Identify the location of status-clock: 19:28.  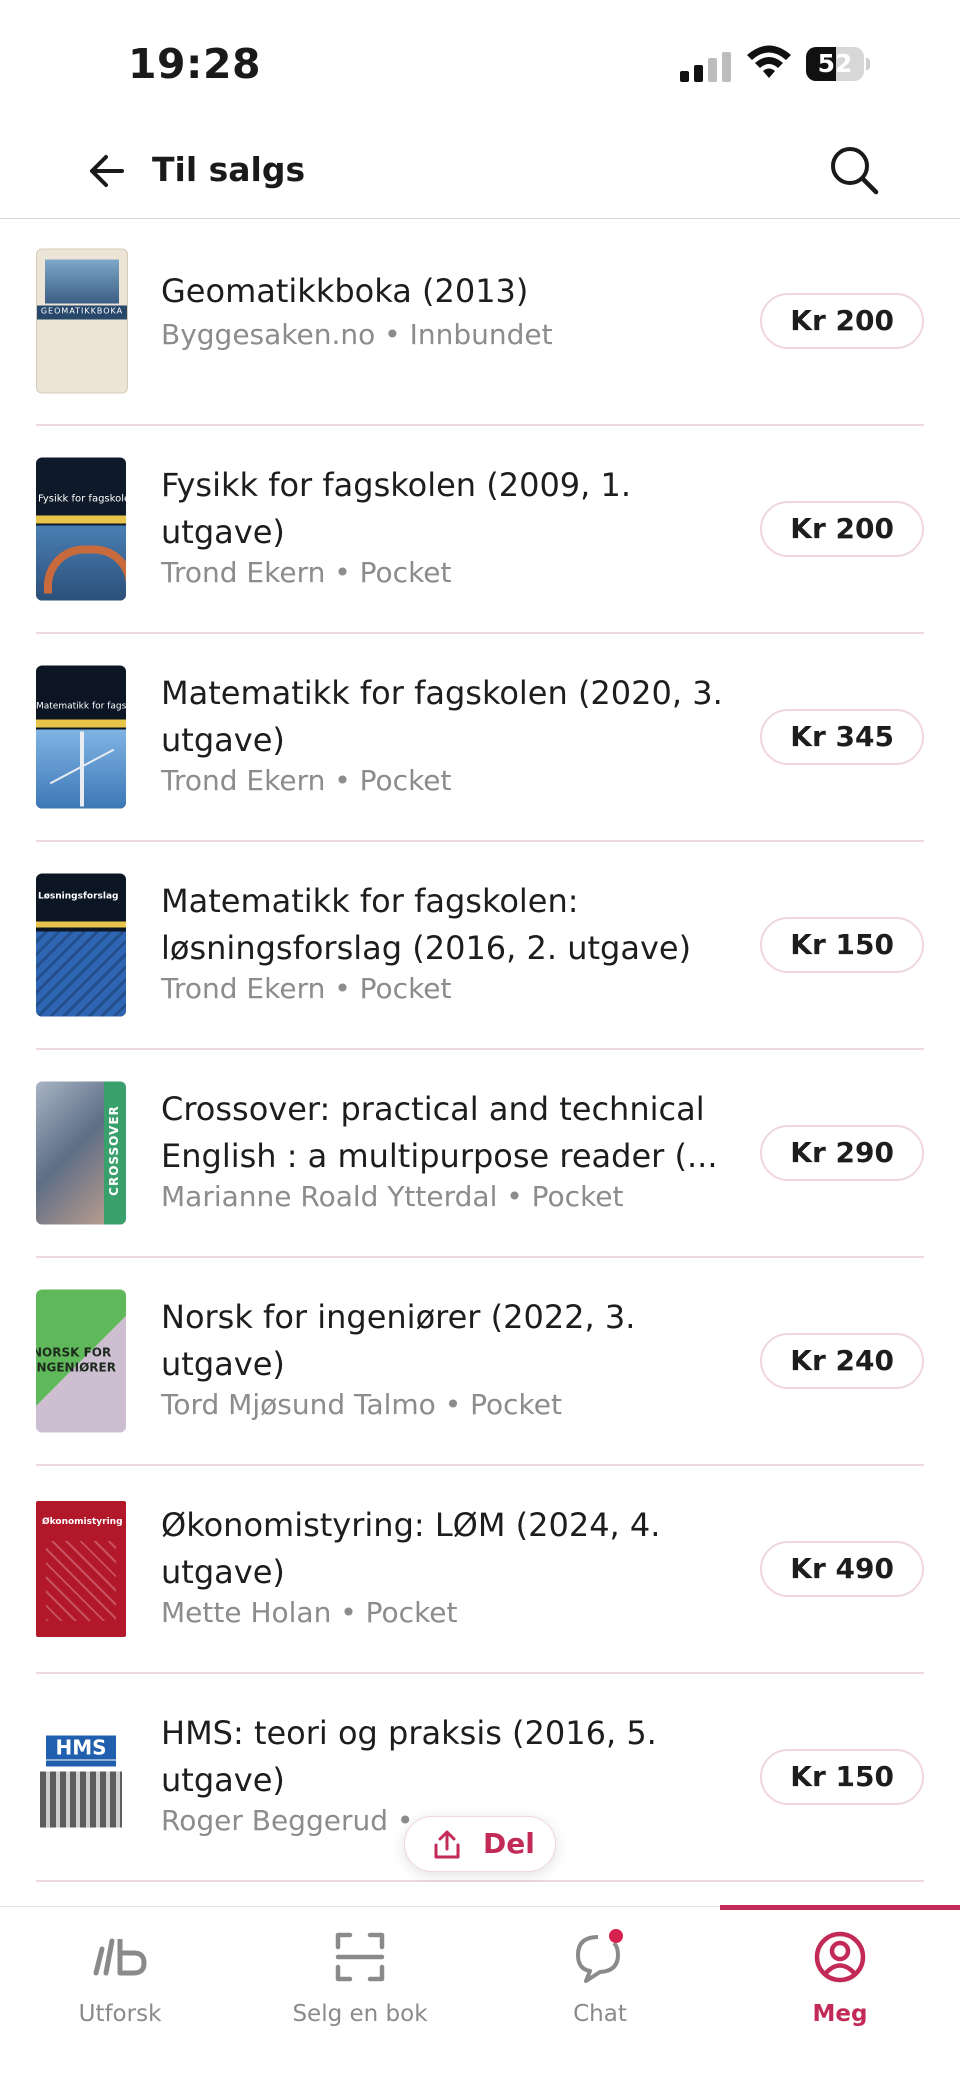
(195, 64).